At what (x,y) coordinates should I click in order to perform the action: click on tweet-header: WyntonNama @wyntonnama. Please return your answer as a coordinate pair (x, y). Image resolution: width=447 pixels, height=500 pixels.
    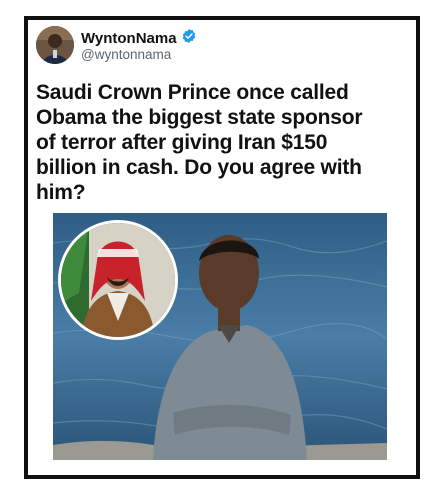
    Looking at the image, I should click on (201, 48).